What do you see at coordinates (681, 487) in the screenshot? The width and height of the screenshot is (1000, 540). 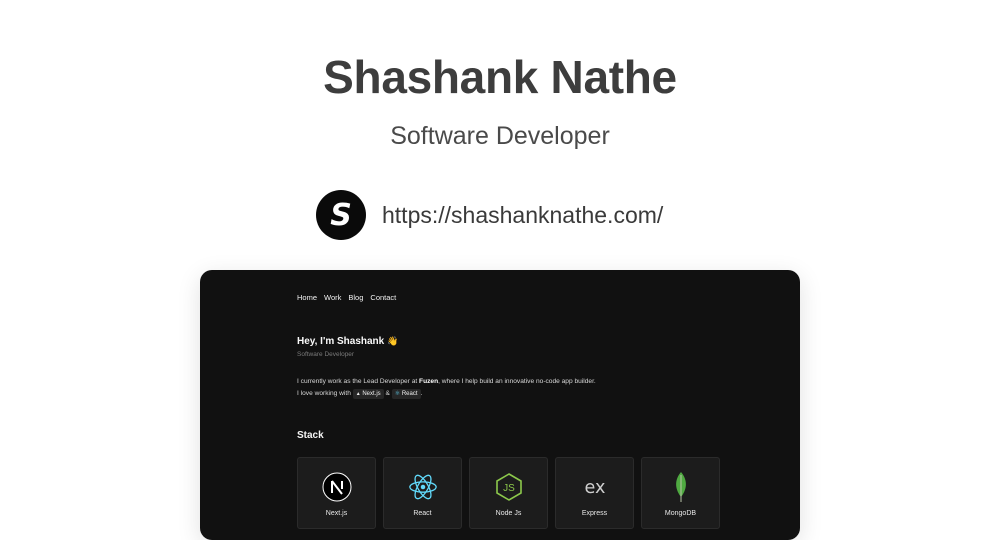 I see `mongodb-icon` at bounding box center [681, 487].